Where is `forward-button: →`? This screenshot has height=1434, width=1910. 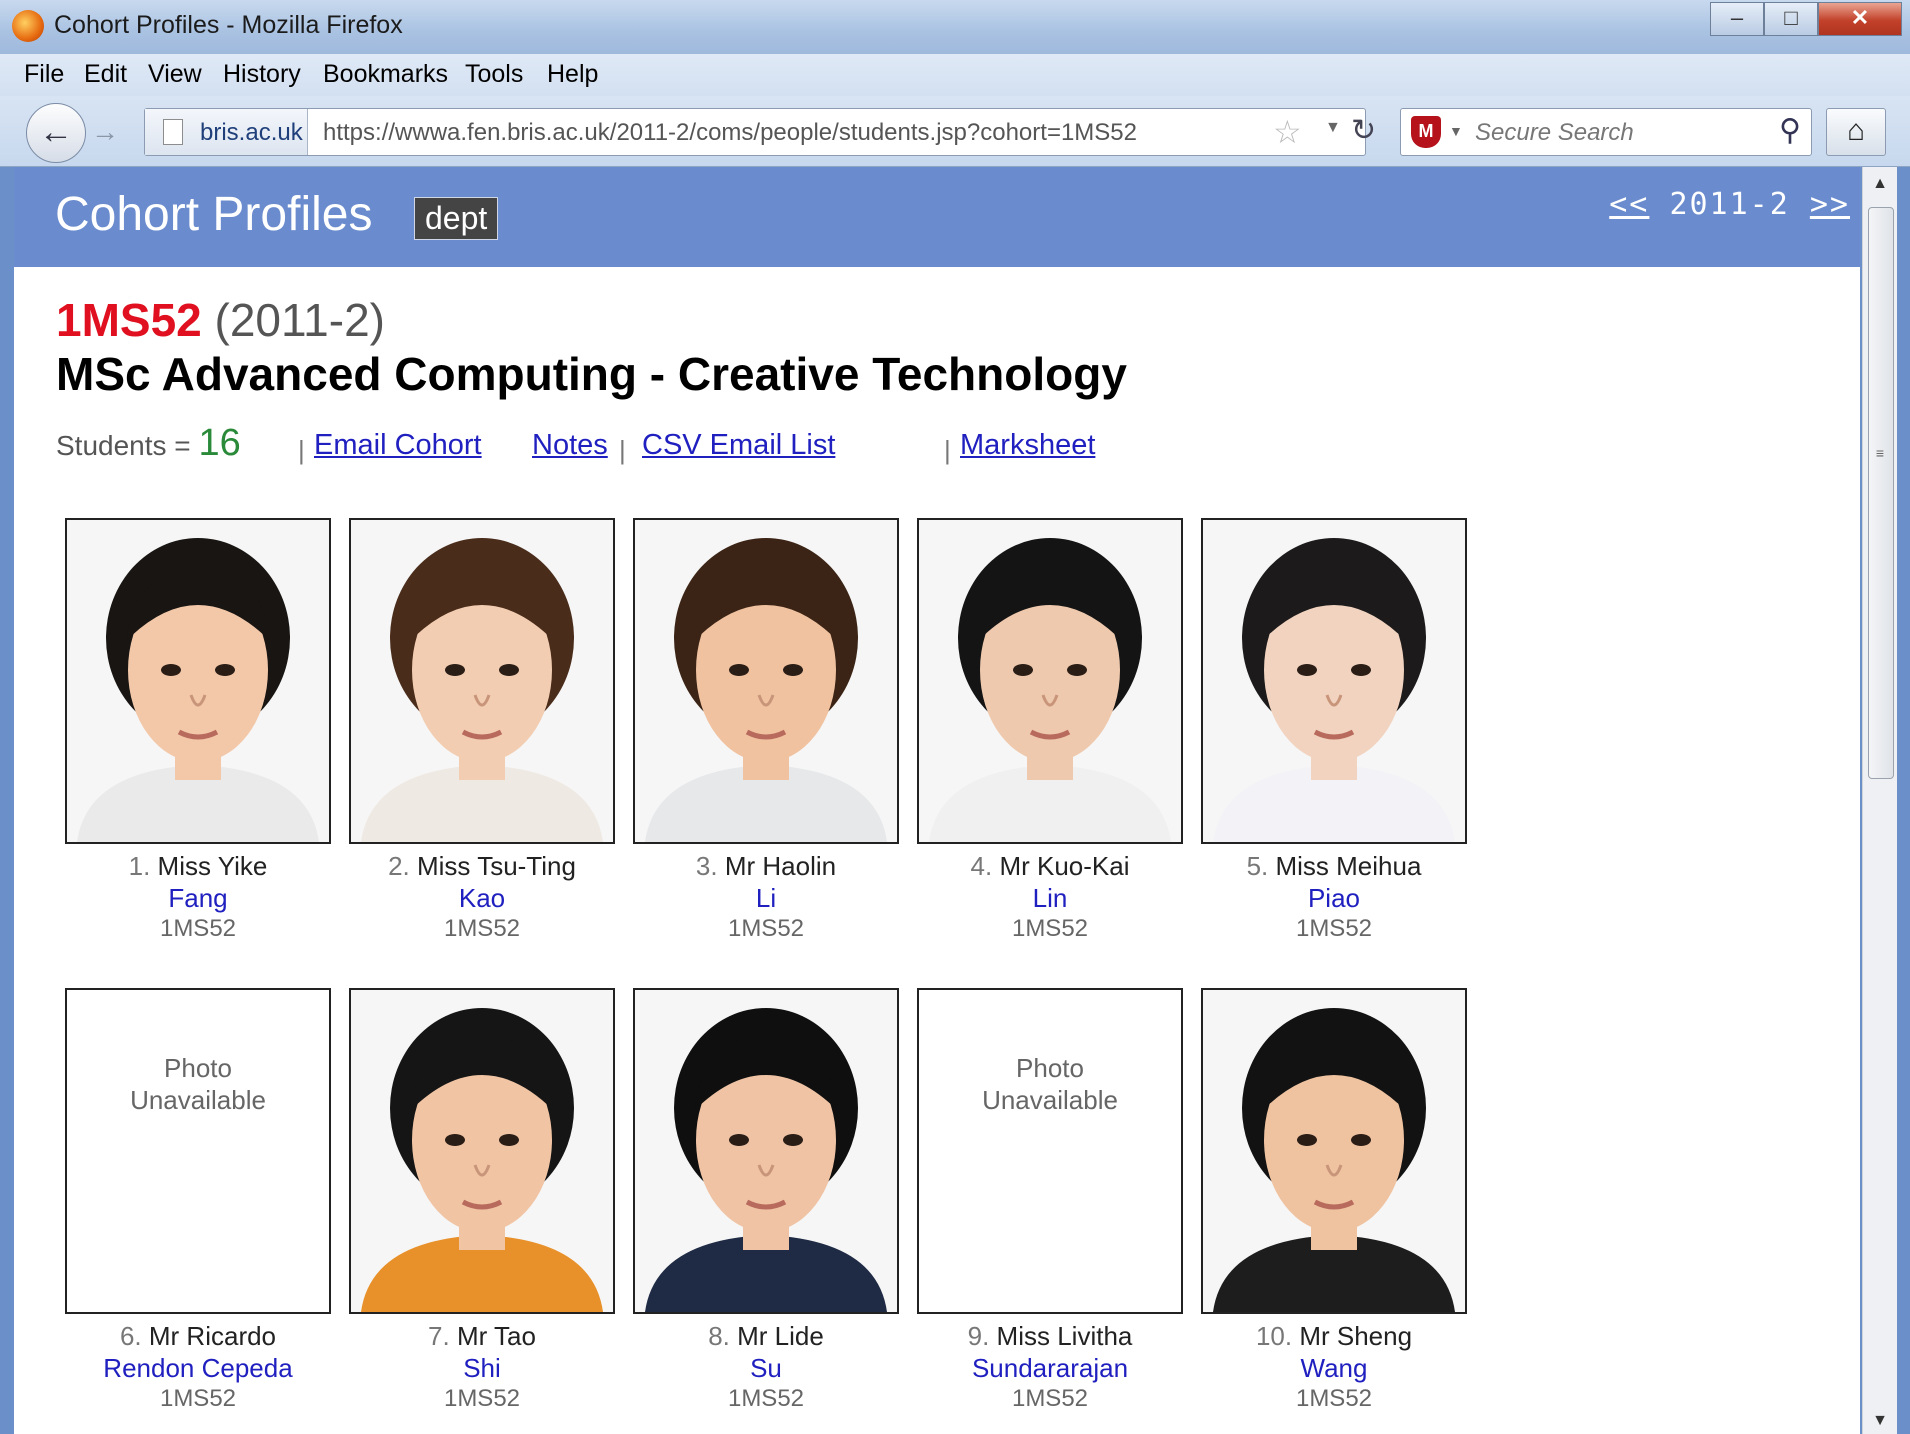 forward-button: → is located at coordinates (105, 132).